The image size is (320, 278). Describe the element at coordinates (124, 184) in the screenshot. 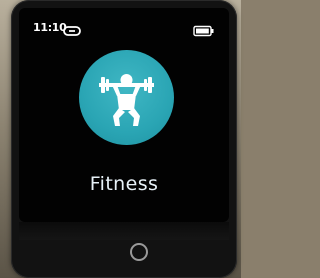

I see `app-label: Fitness` at that location.